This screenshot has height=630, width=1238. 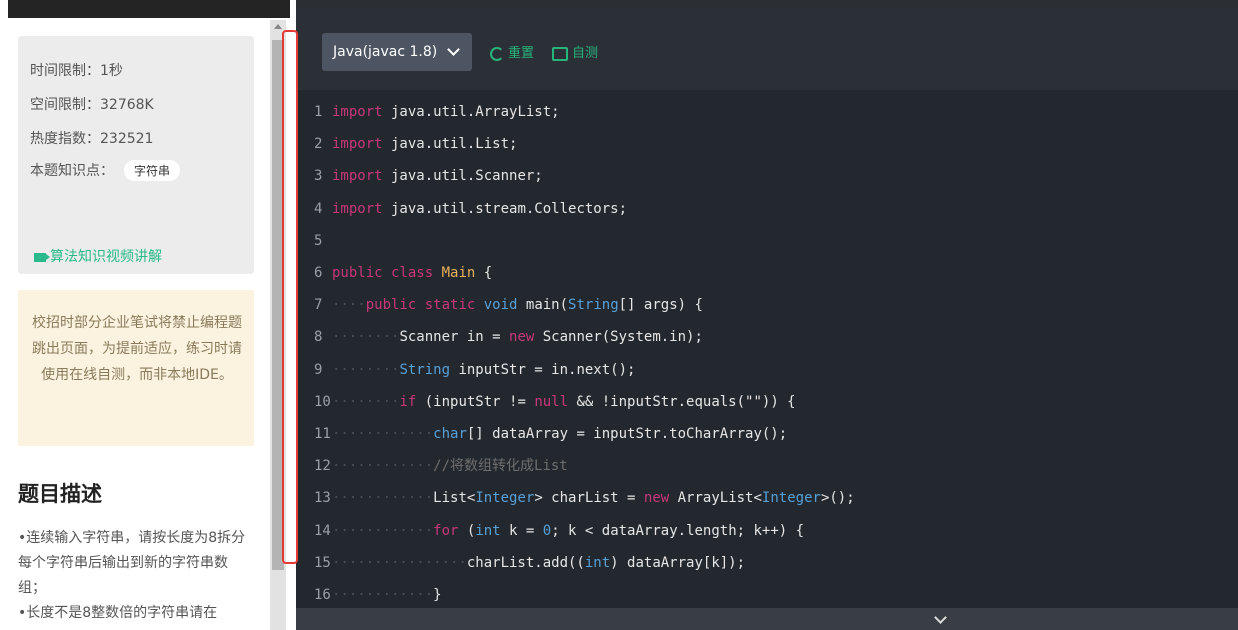 I want to click on code-line: 3 import java.util.Scanner;, so click(x=419, y=176).